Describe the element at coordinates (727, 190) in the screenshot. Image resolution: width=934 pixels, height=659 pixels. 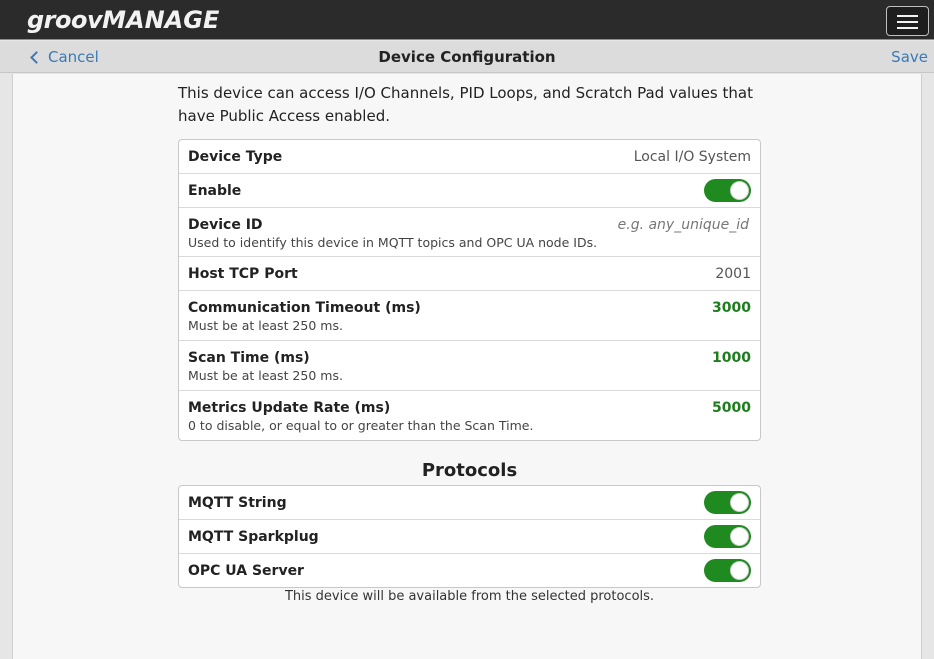
I see `enable-toggle` at that location.